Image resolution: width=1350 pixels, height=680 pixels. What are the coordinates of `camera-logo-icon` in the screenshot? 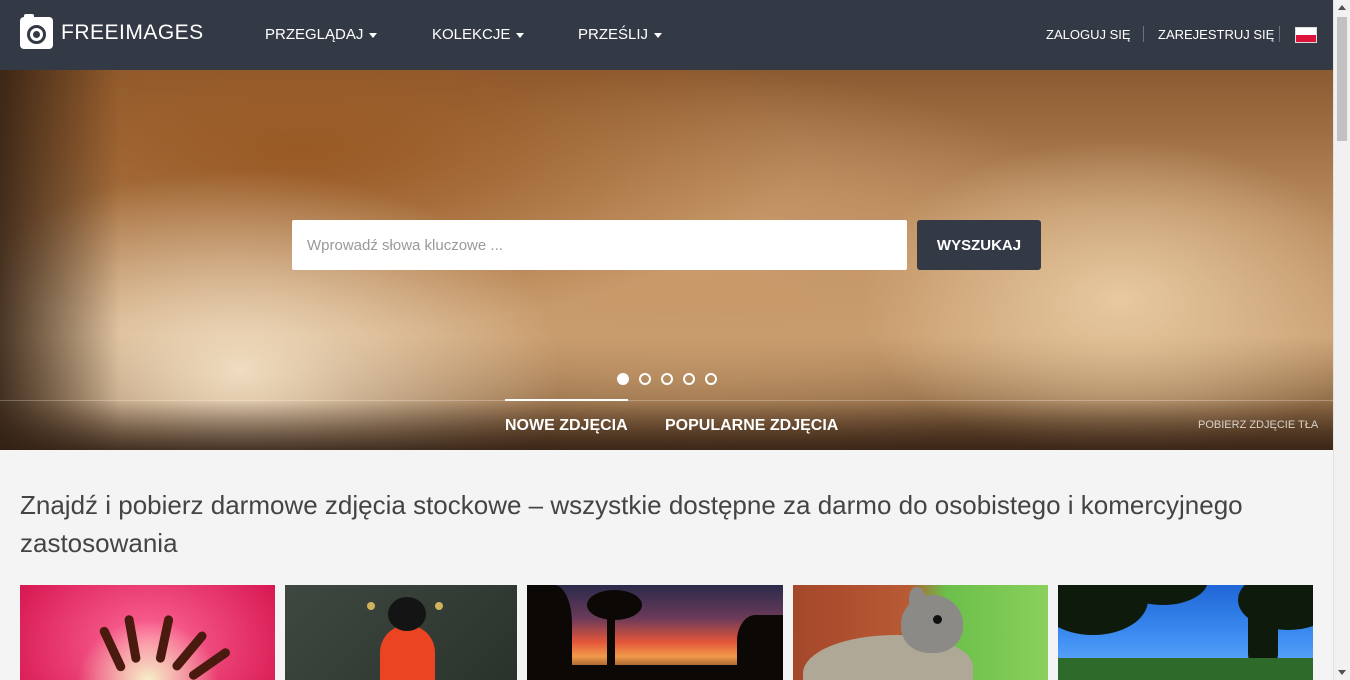 It's located at (36, 31).